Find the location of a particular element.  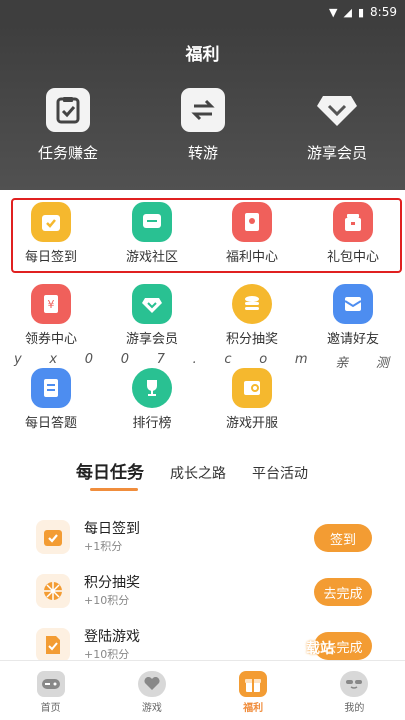

task-title: 每日签到 is located at coordinates (112, 529).